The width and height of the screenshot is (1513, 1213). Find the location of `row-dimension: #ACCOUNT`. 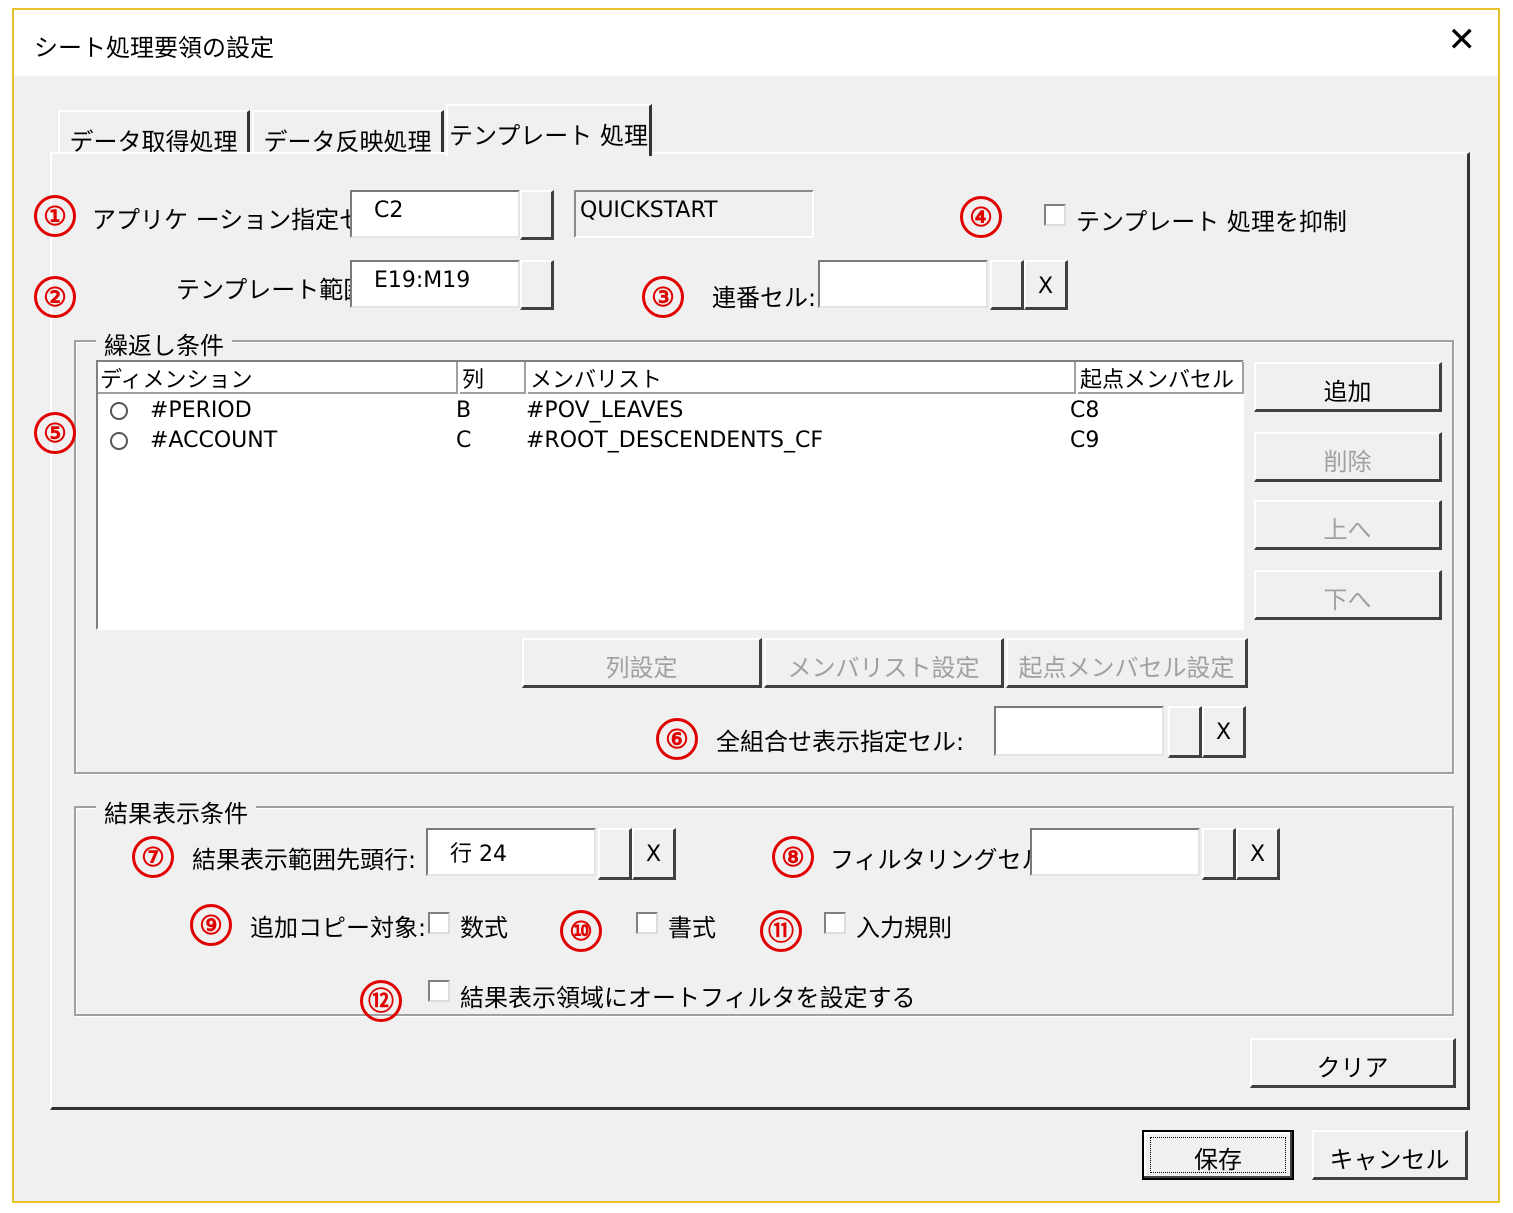

row-dimension: #ACCOUNT is located at coordinates (214, 440).